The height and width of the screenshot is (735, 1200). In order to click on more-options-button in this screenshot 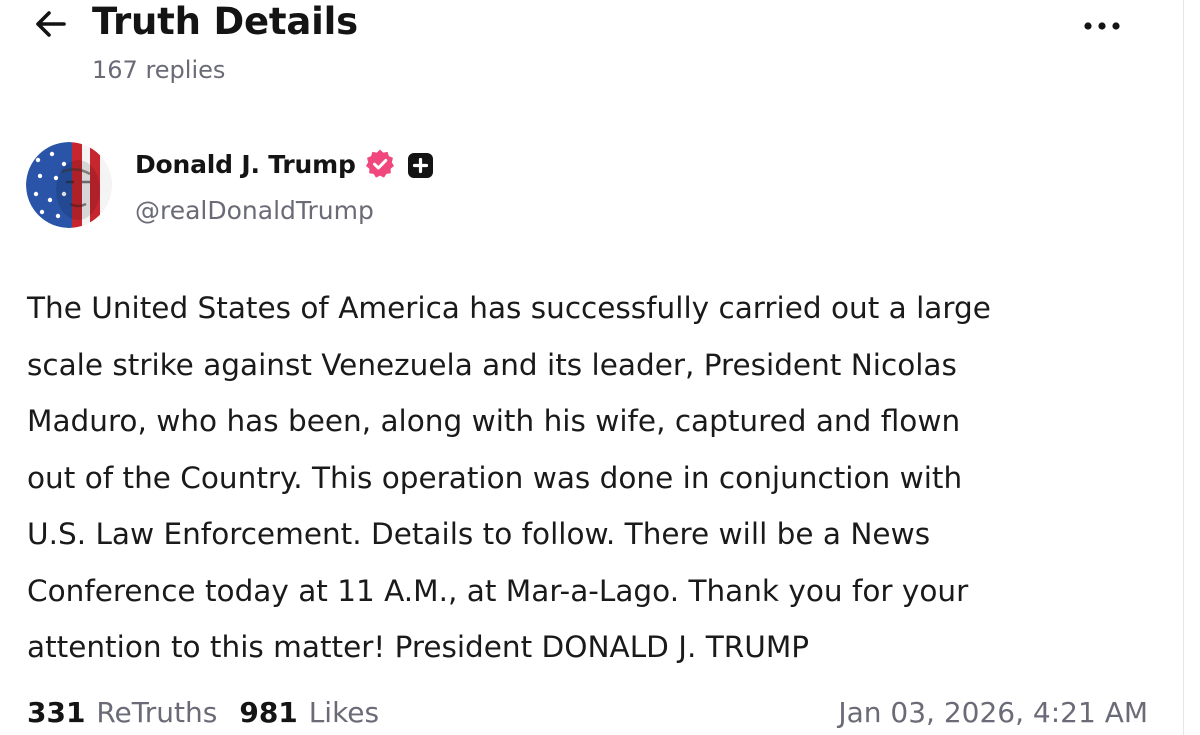, I will do `click(1102, 26)`.